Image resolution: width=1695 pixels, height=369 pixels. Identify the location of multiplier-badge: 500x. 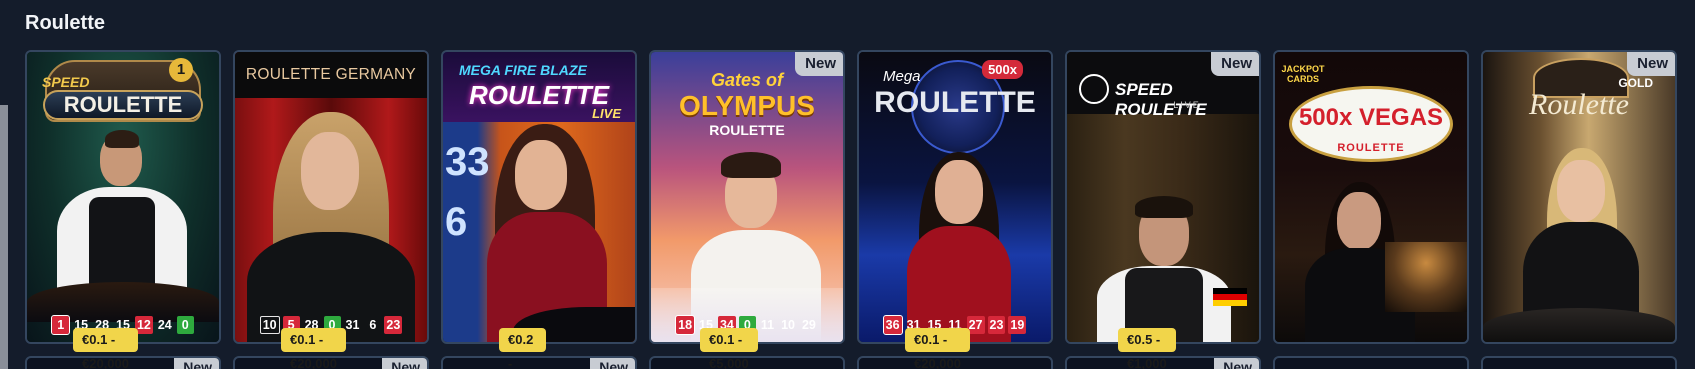
(1002, 69).